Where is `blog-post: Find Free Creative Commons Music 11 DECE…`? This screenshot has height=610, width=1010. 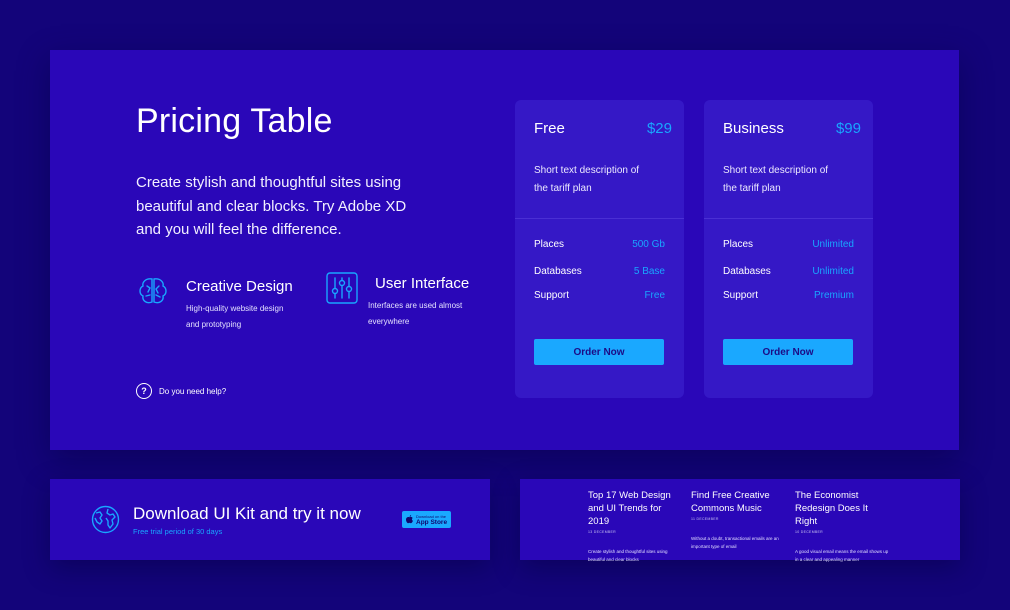
blog-post: Find Free Creative Commons Music 11 DECE… is located at coordinates (738, 520).